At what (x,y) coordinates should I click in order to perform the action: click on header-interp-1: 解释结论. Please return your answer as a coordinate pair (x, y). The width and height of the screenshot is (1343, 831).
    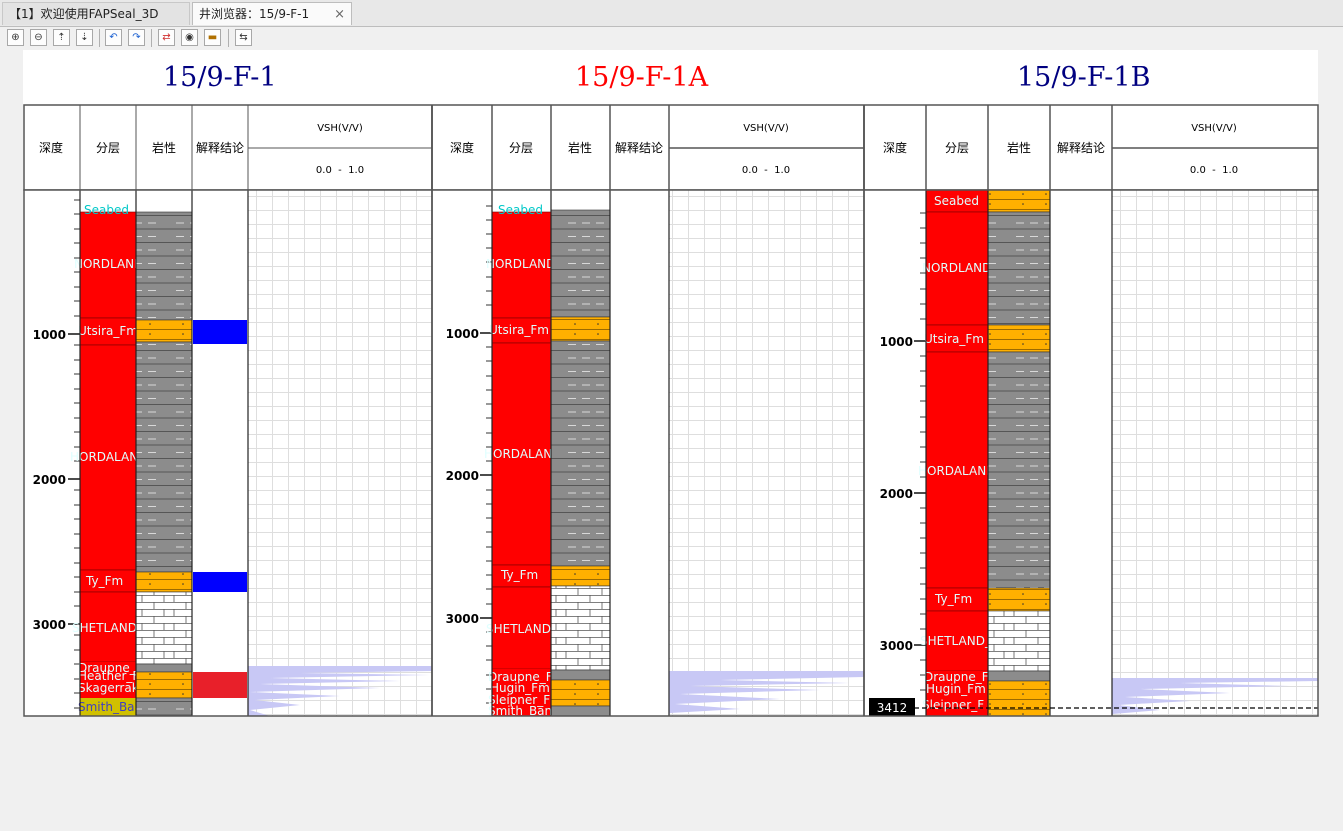
    Looking at the image, I should click on (220, 148).